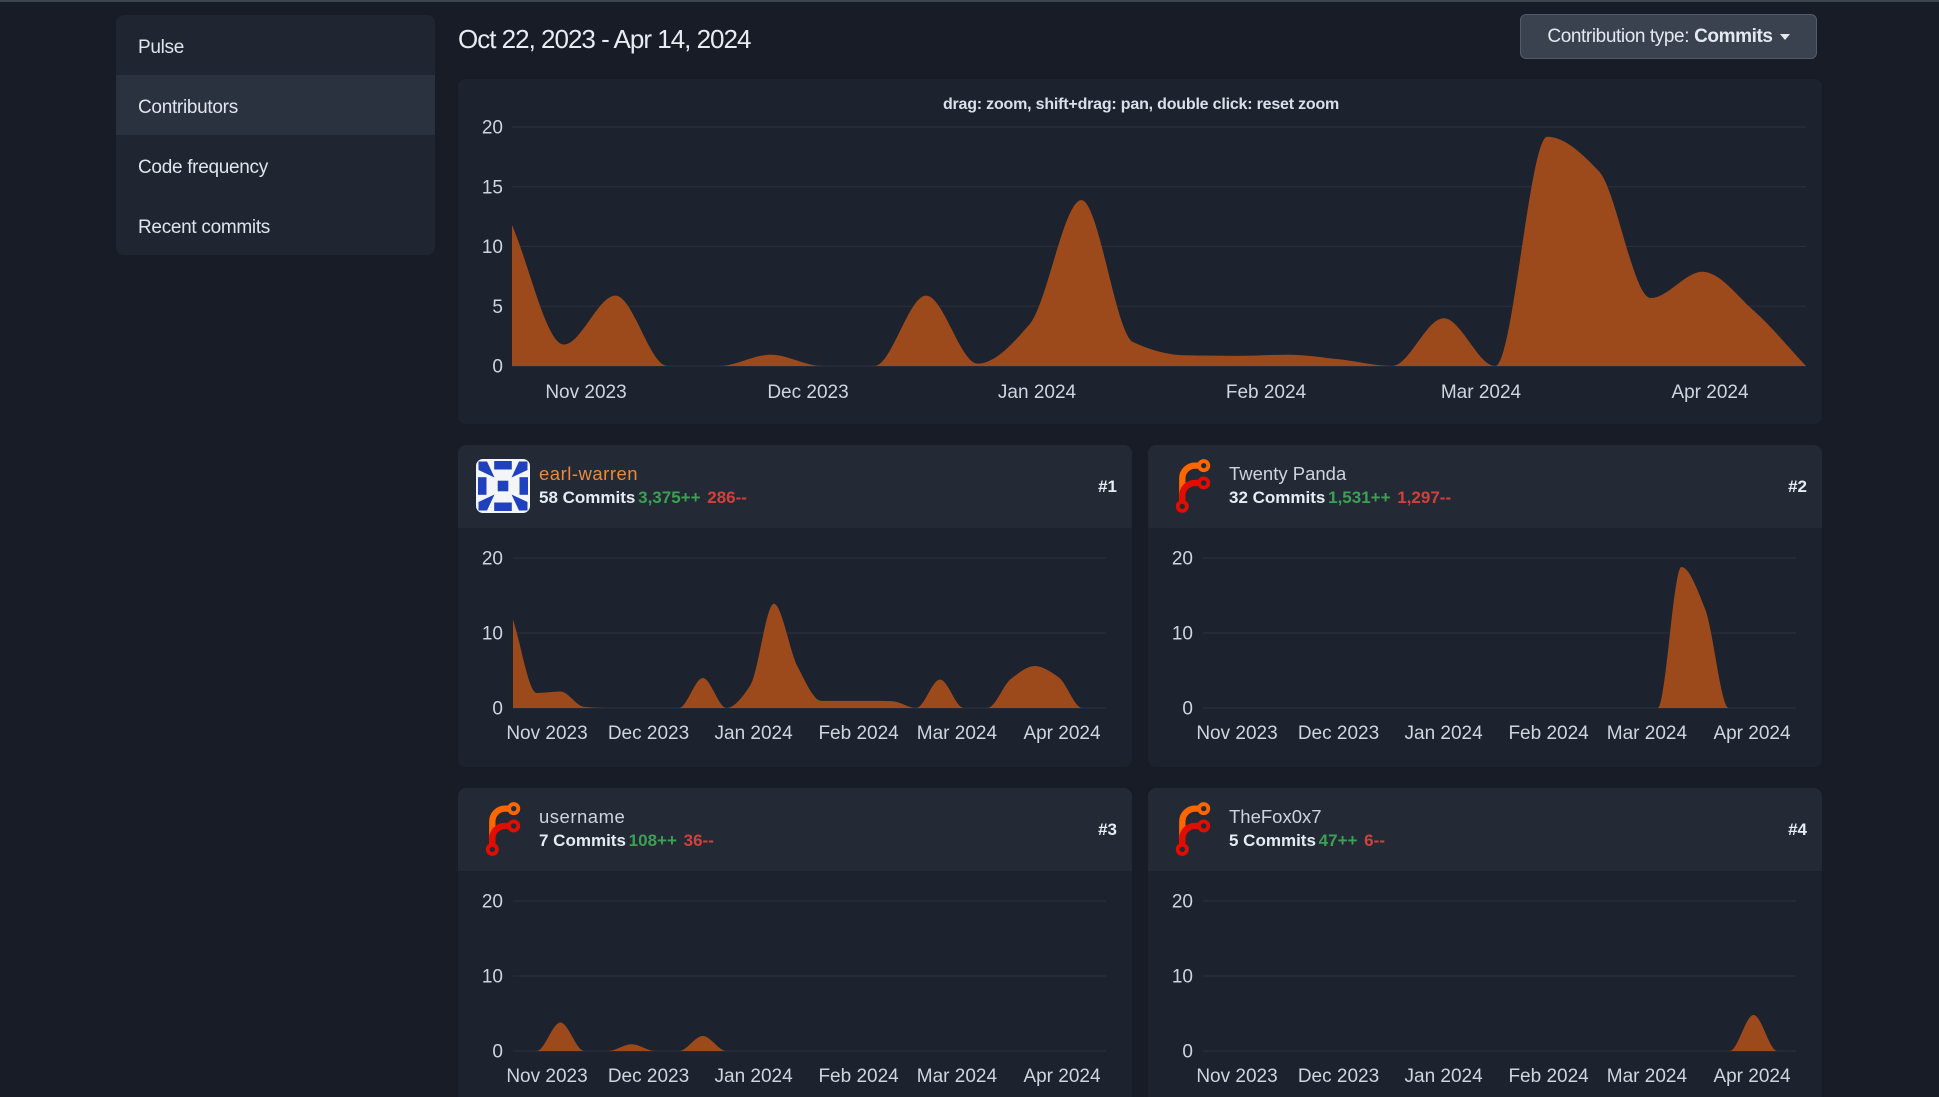 This screenshot has width=1939, height=1097. Describe the element at coordinates (492, 187) in the screenshot. I see `svg-text: 15` at that location.